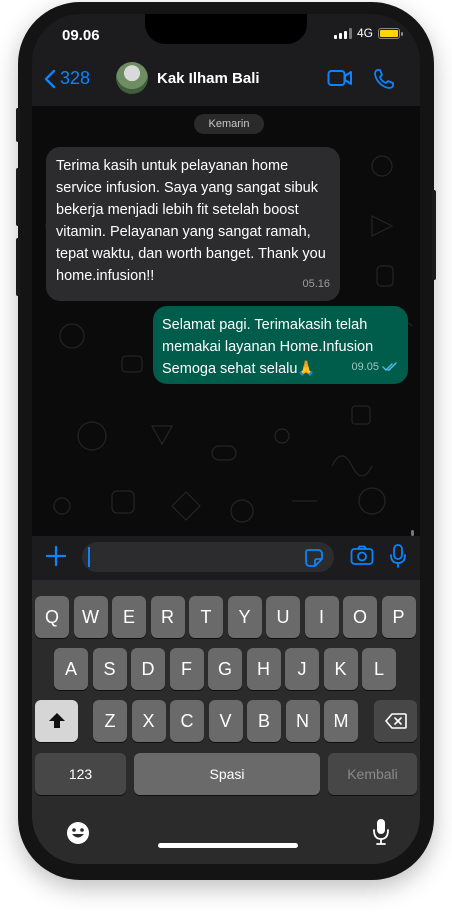  I want to click on home-indicator, so click(228, 845).